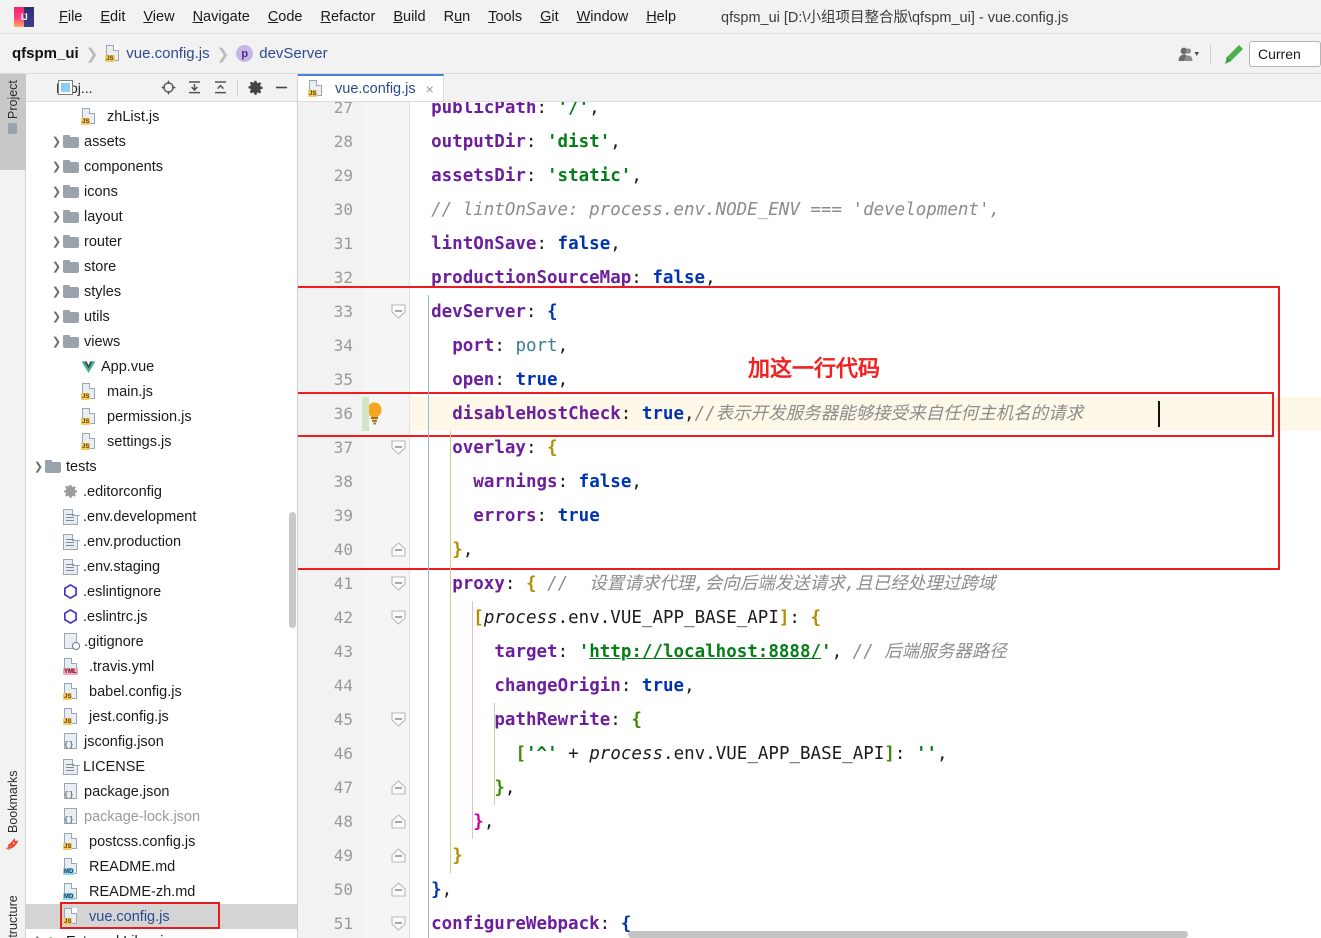 This screenshot has height=938, width=1321. Describe the element at coordinates (292, 570) in the screenshot. I see `project-tree-scrollbar` at that location.